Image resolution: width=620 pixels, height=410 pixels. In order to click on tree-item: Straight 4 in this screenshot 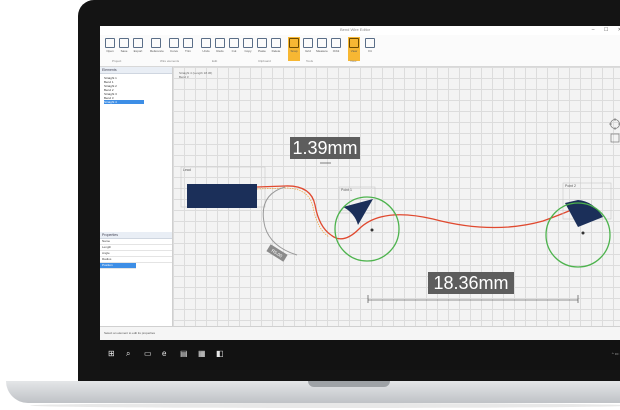, I will do `click(124, 102)`.